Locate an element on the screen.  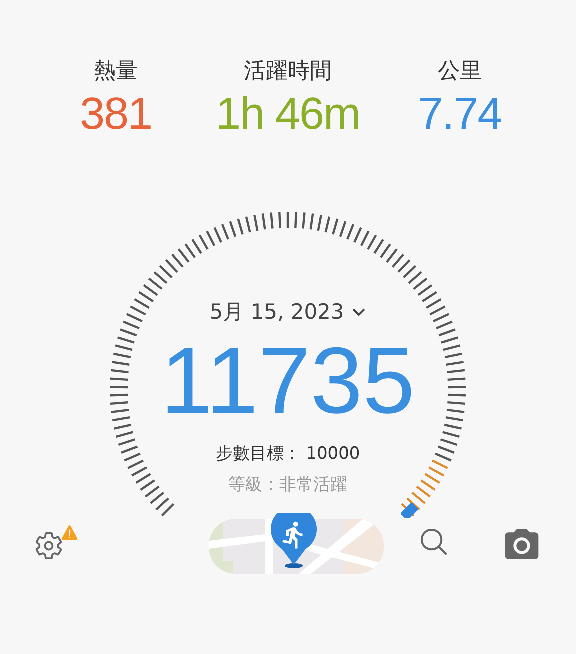
date-selector: 5月 15, 2023 is located at coordinates (288, 312).